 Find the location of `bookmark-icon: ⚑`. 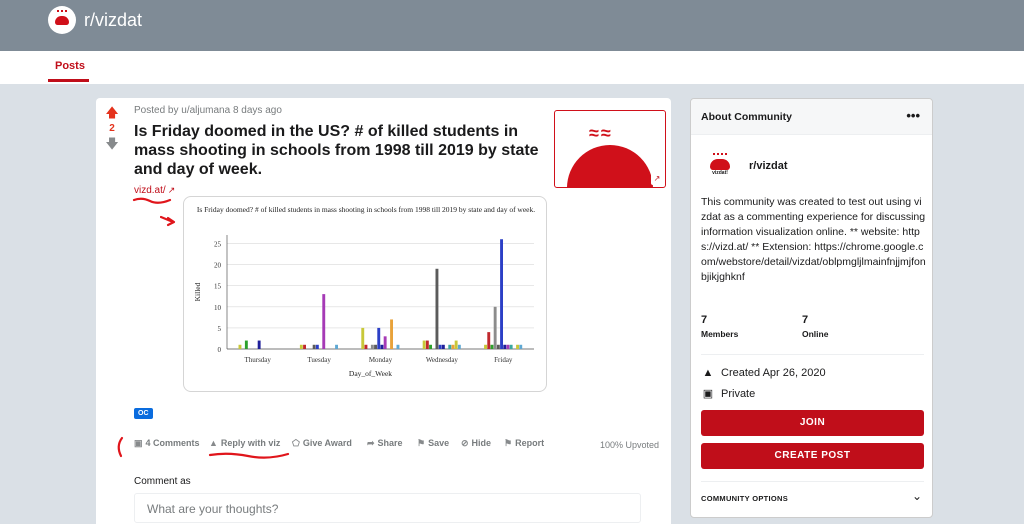

bookmark-icon: ⚑ is located at coordinates (421, 443).